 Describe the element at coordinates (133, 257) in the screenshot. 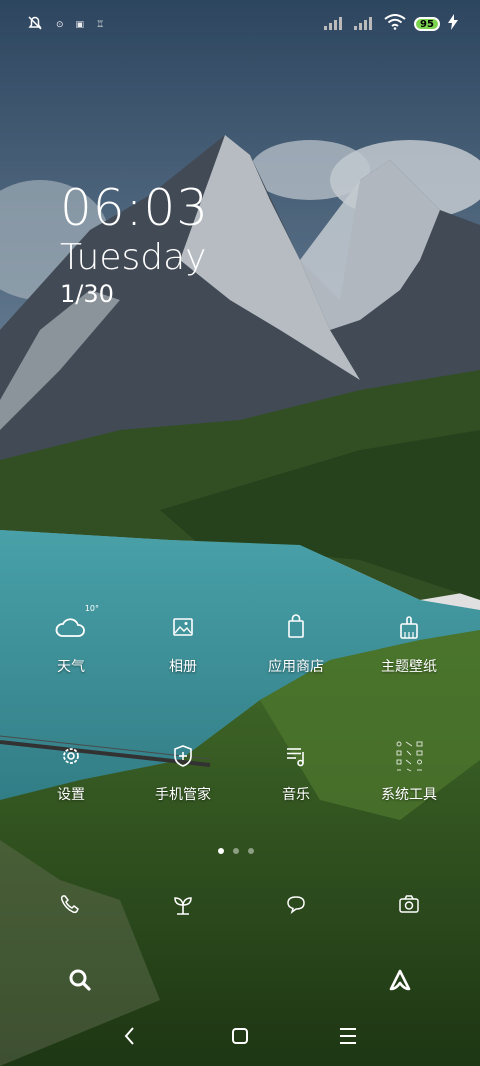

I see `clock-day: Tuesday` at that location.